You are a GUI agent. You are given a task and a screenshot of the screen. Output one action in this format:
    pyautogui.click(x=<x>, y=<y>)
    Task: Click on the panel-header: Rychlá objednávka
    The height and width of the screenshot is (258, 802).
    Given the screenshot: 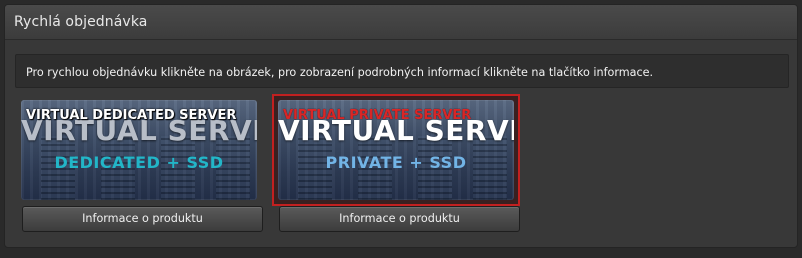 What is the action you would take?
    pyautogui.click(x=401, y=22)
    